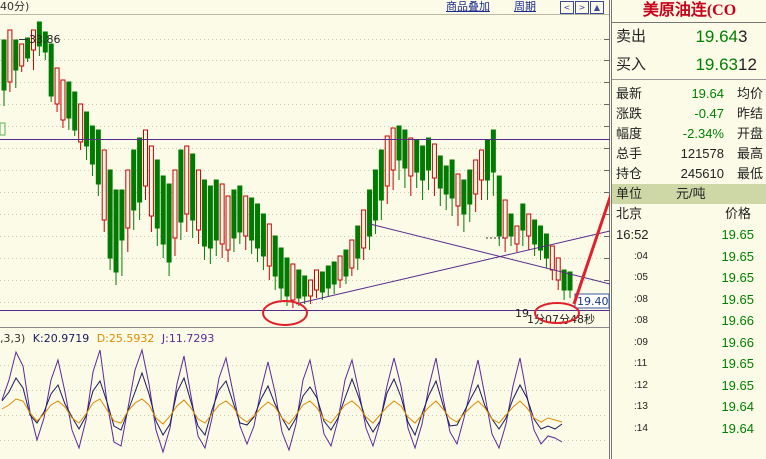 The width and height of the screenshot is (766, 459). Describe the element at coordinates (689, 37) in the screenshot. I see `ask-row: 卖出 19.64 3` at that location.